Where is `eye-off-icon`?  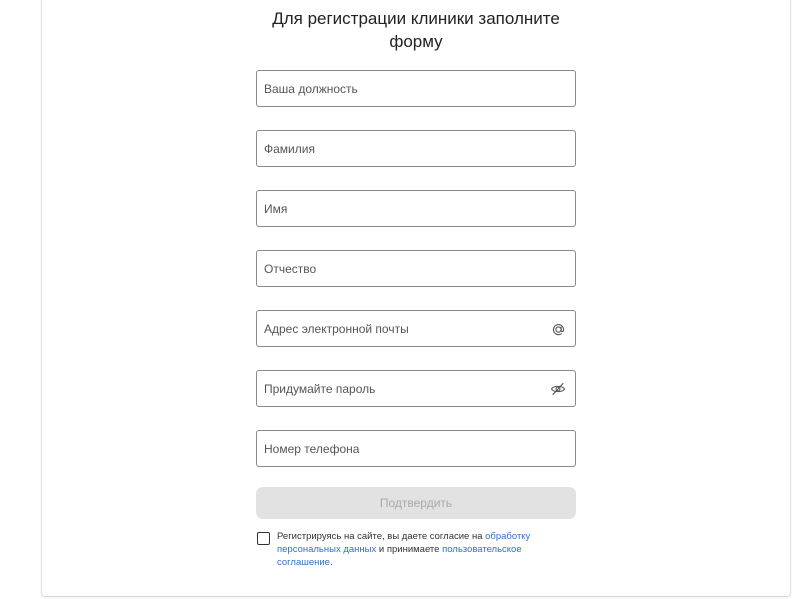
eye-off-icon is located at coordinates (558, 389).